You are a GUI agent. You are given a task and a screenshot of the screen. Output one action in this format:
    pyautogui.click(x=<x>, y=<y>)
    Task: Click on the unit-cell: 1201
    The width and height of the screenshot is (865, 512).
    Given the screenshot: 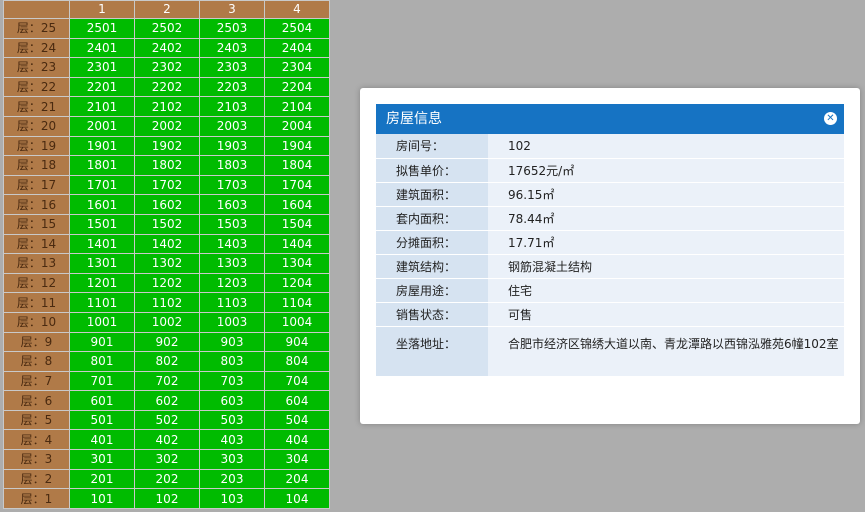 What is the action you would take?
    pyautogui.click(x=102, y=283)
    